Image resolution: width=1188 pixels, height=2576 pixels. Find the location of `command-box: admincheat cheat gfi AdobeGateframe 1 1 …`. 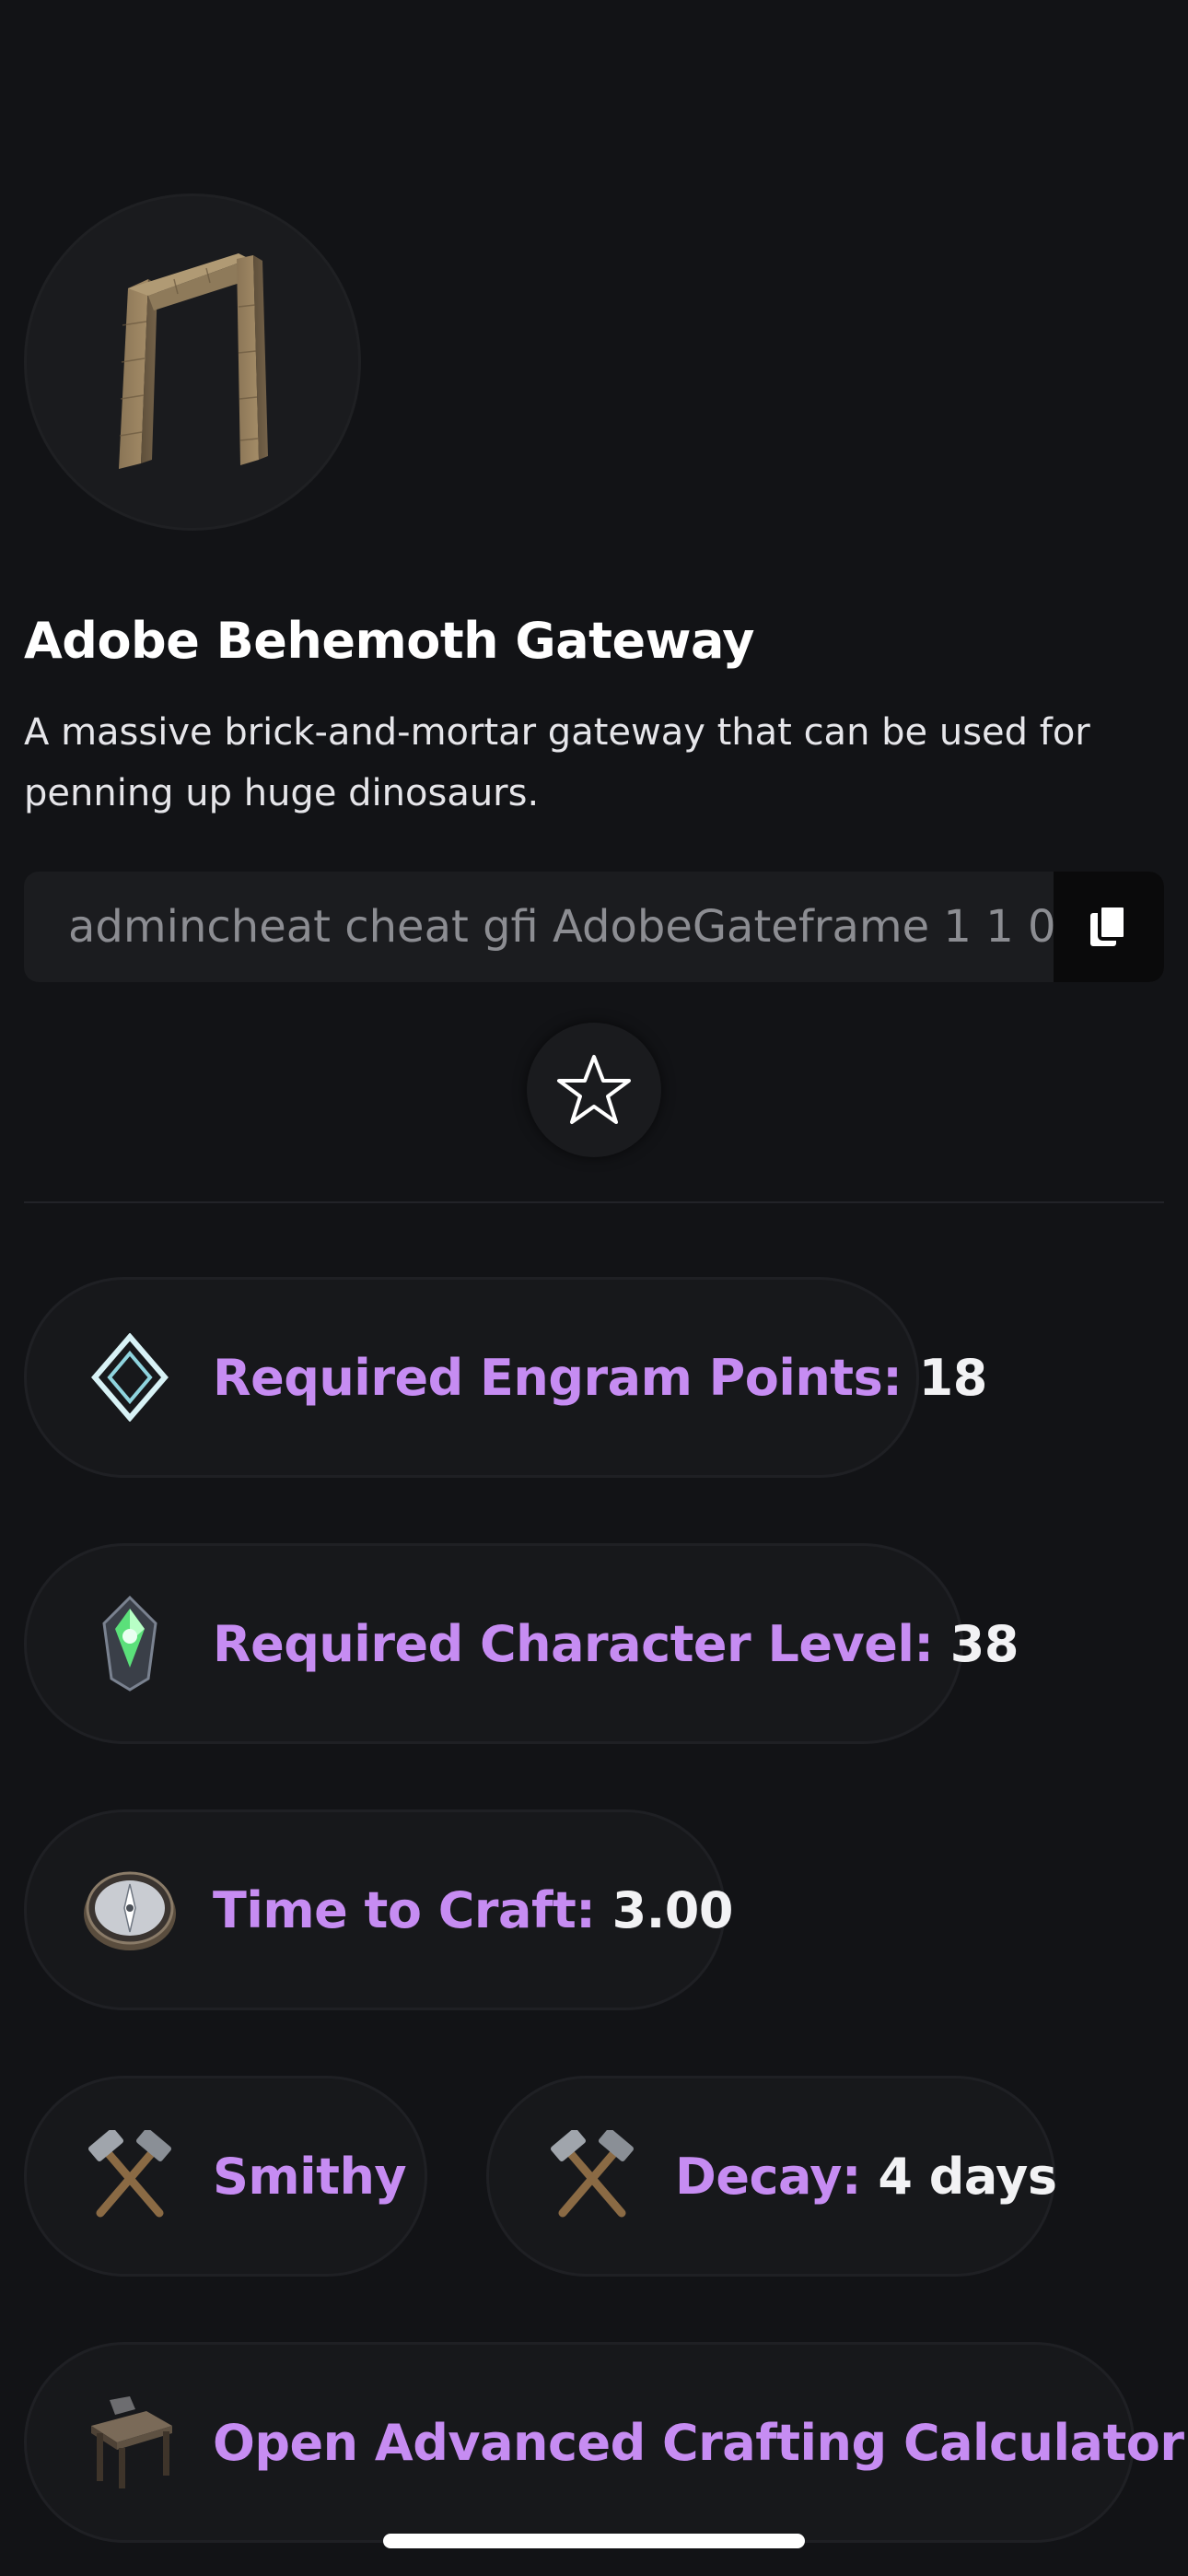

command-box: admincheat cheat gfi AdobeGateframe 1 1 … is located at coordinates (594, 927).